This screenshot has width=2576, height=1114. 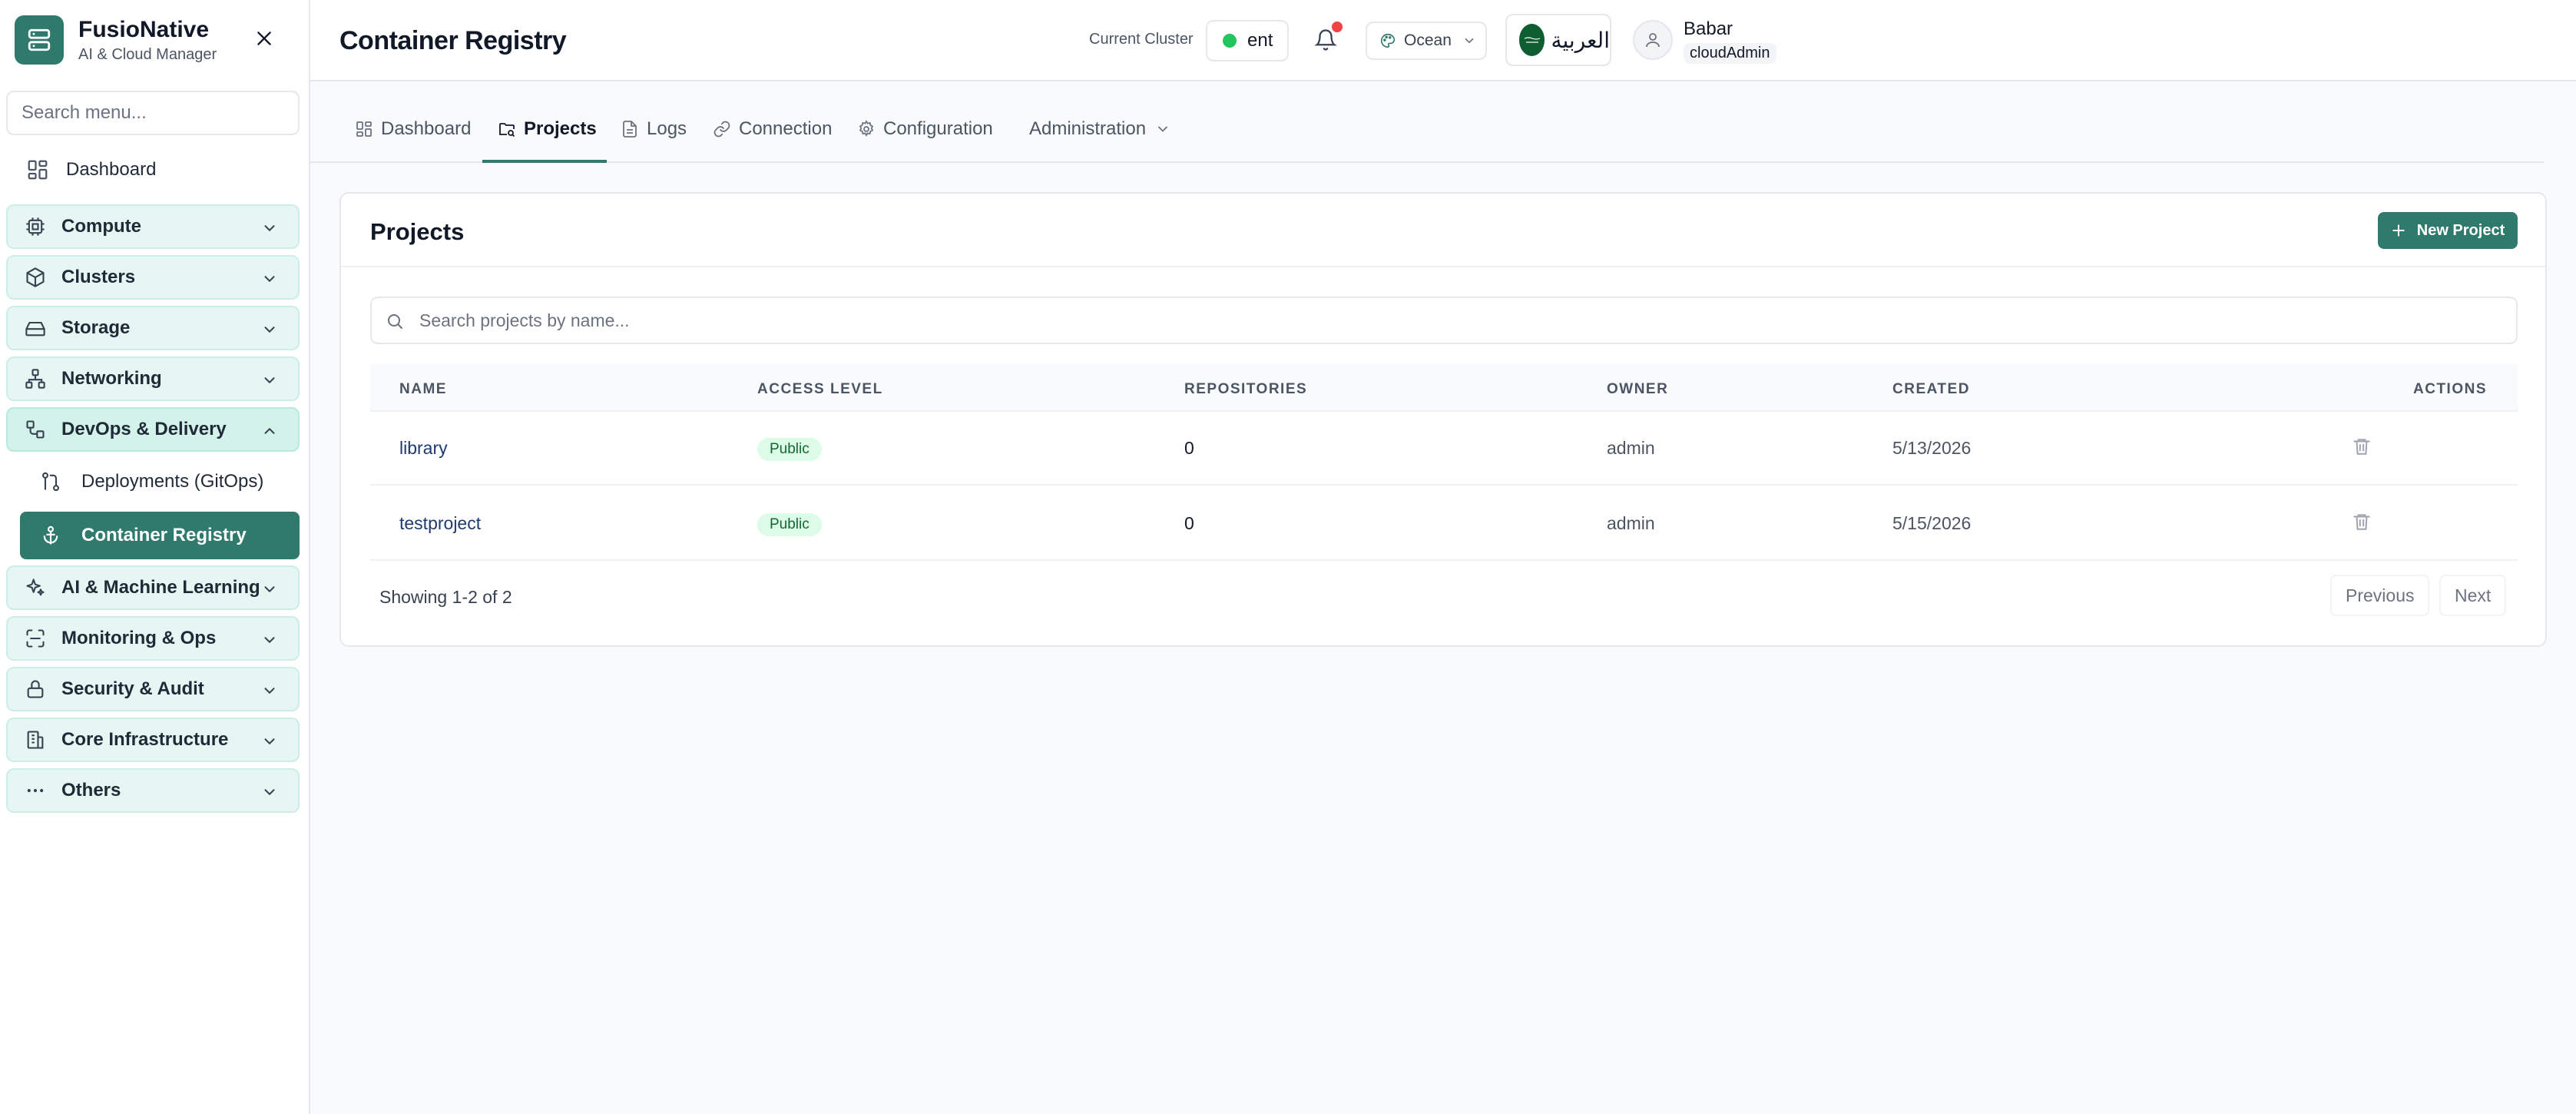 What do you see at coordinates (36, 277) in the screenshot?
I see `cube-icon` at bounding box center [36, 277].